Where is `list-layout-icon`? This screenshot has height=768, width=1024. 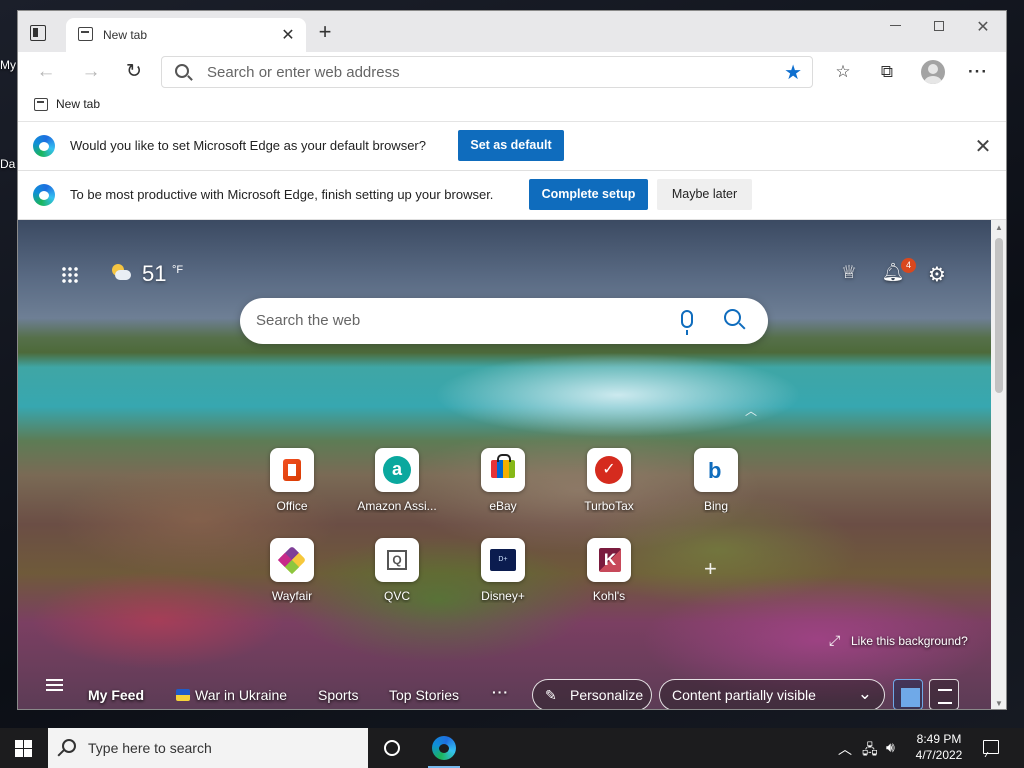 list-layout-icon is located at coordinates (944, 694).